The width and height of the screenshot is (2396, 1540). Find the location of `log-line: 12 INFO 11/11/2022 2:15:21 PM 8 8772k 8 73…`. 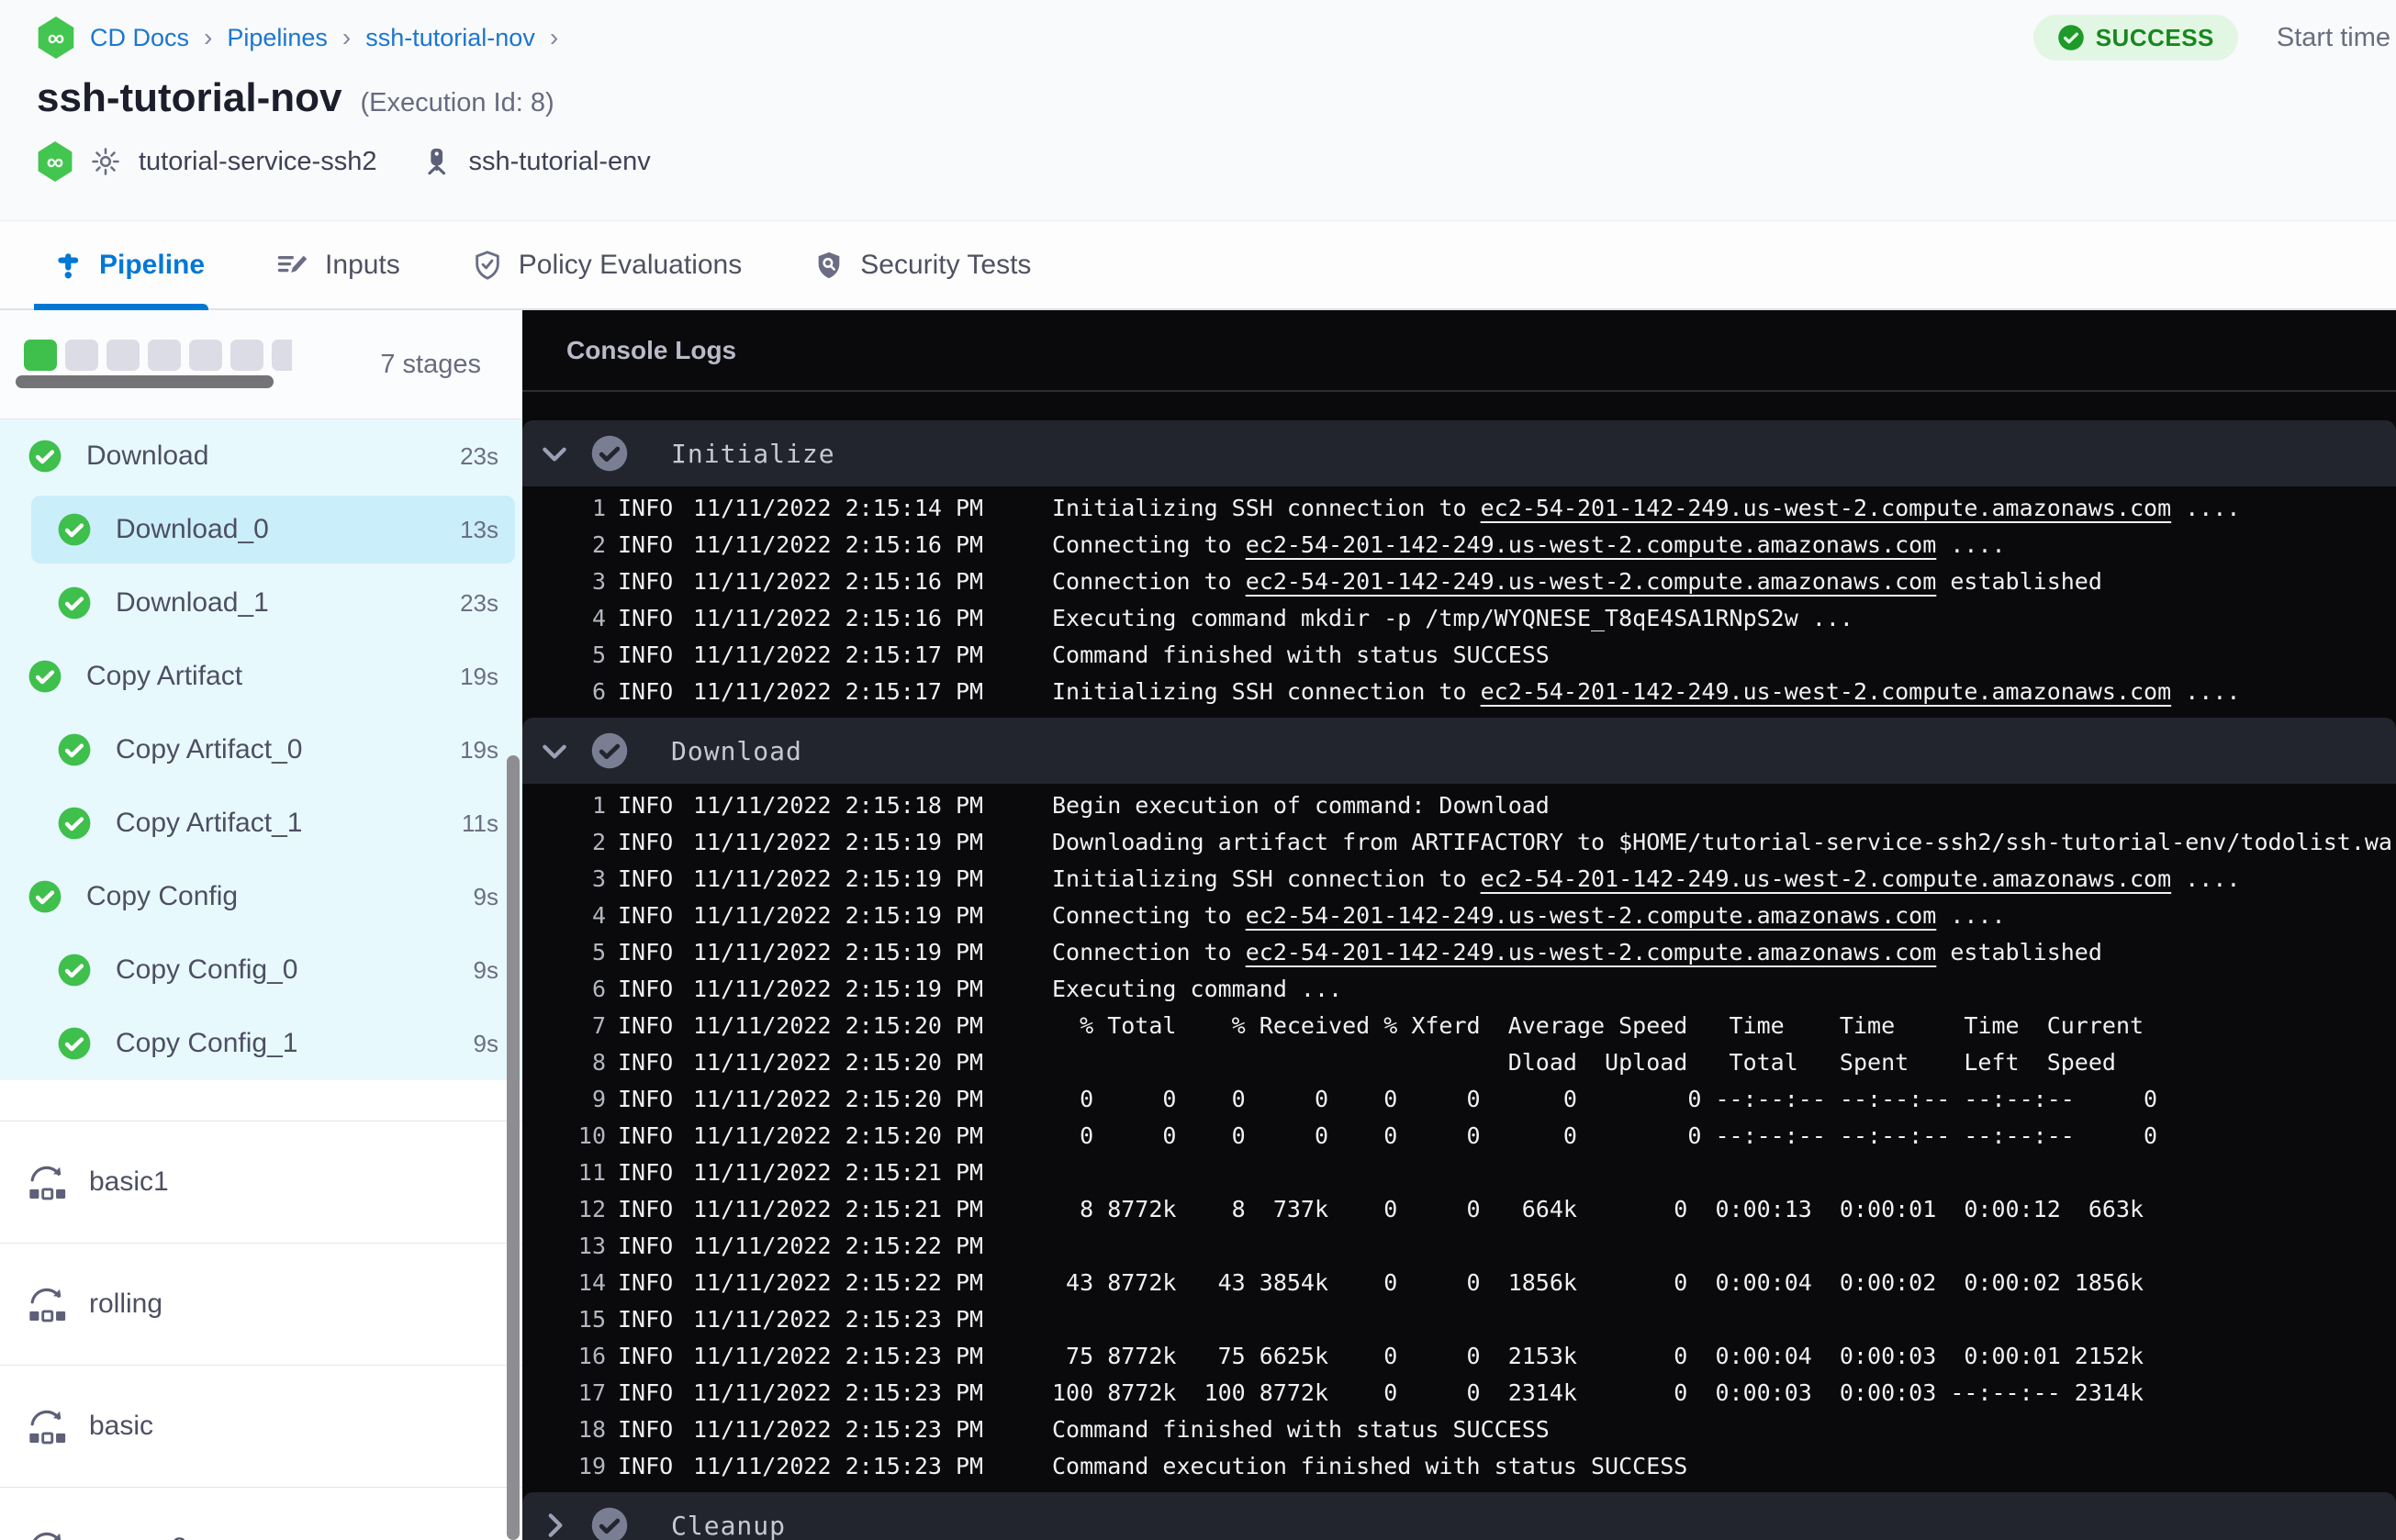

log-line: 12 INFO 11/11/2022 2:15:21 PM 8 8772k 8 73… is located at coordinates (1459, 1210).